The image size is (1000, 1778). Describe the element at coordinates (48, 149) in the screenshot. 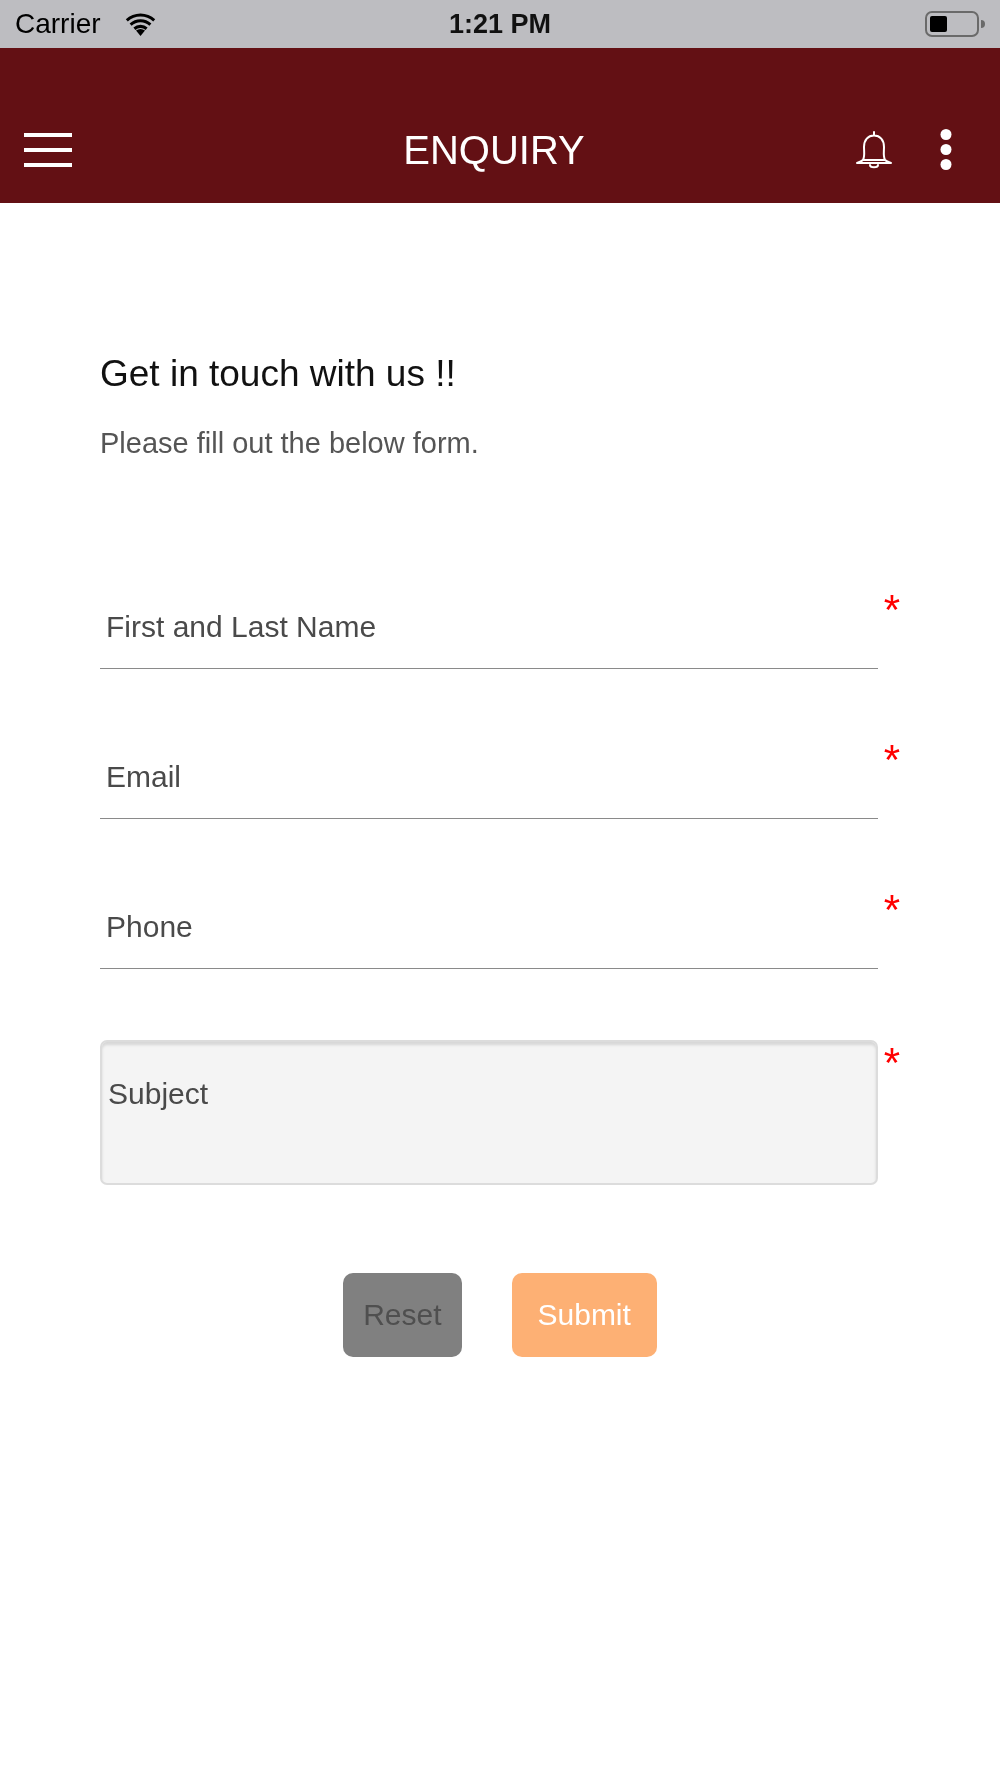

I see `menu-icon` at that location.